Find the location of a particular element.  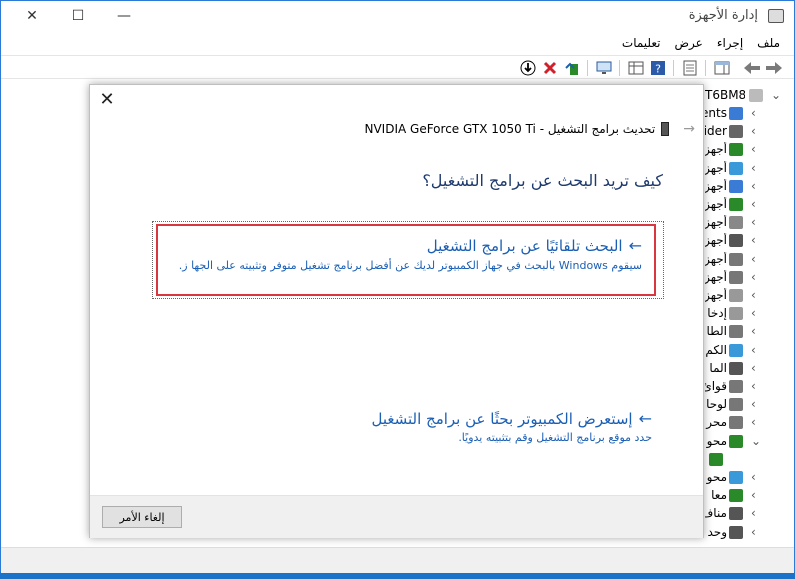

back-arrow-icon: → is located at coordinates (689, 129).